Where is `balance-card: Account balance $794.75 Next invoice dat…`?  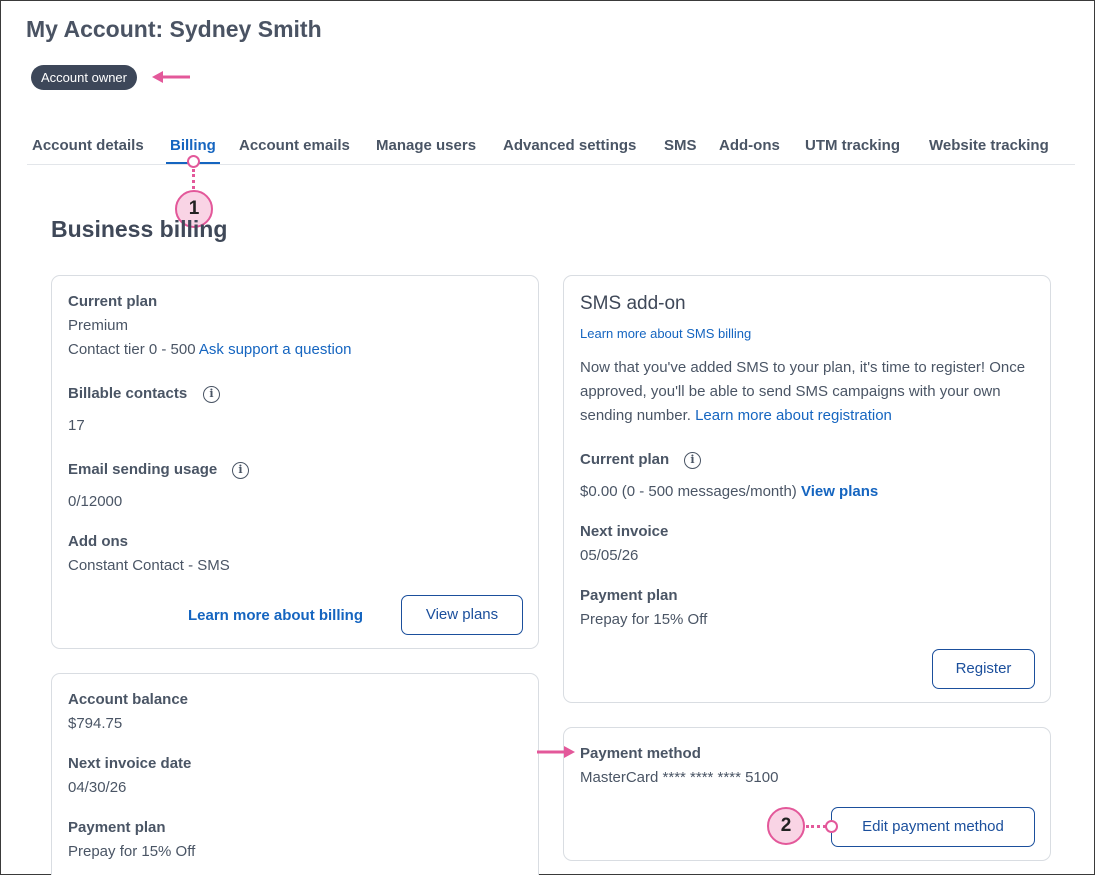
balance-card: Account balance $794.75 Next invoice dat… is located at coordinates (295, 774).